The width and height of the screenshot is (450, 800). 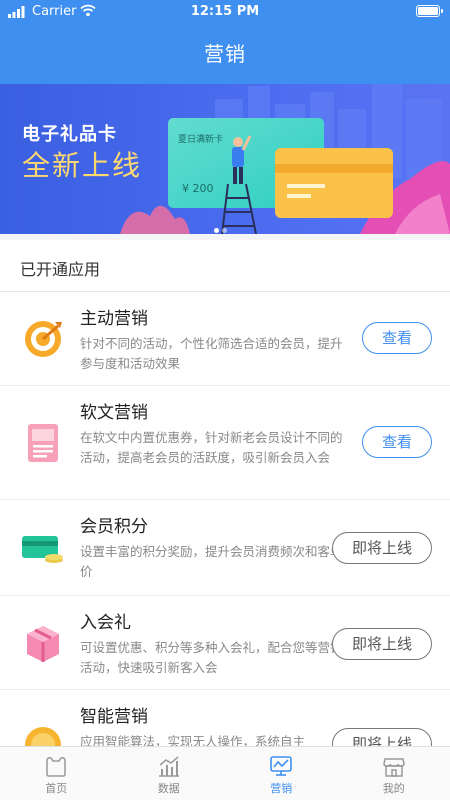 What do you see at coordinates (69, 134) in the screenshot?
I see `banner-title: 电子礼品卡` at bounding box center [69, 134].